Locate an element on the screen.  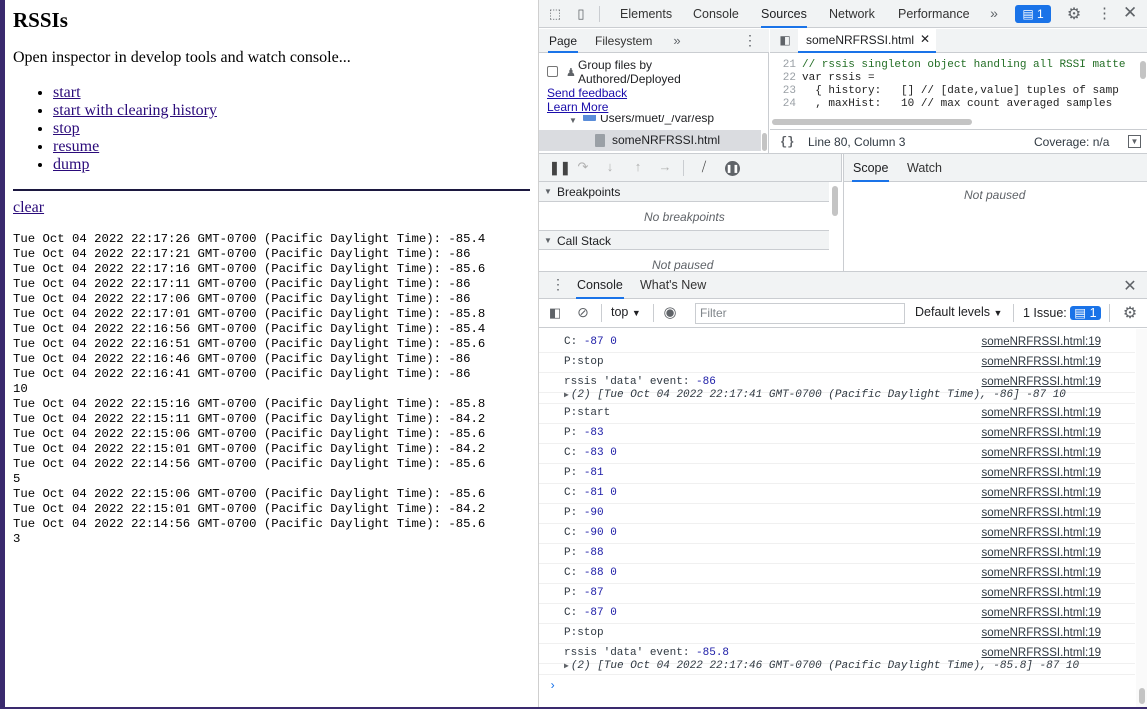
folder-row: ▼ Users/muet/_/var/esp is located at coordinates (650, 122).